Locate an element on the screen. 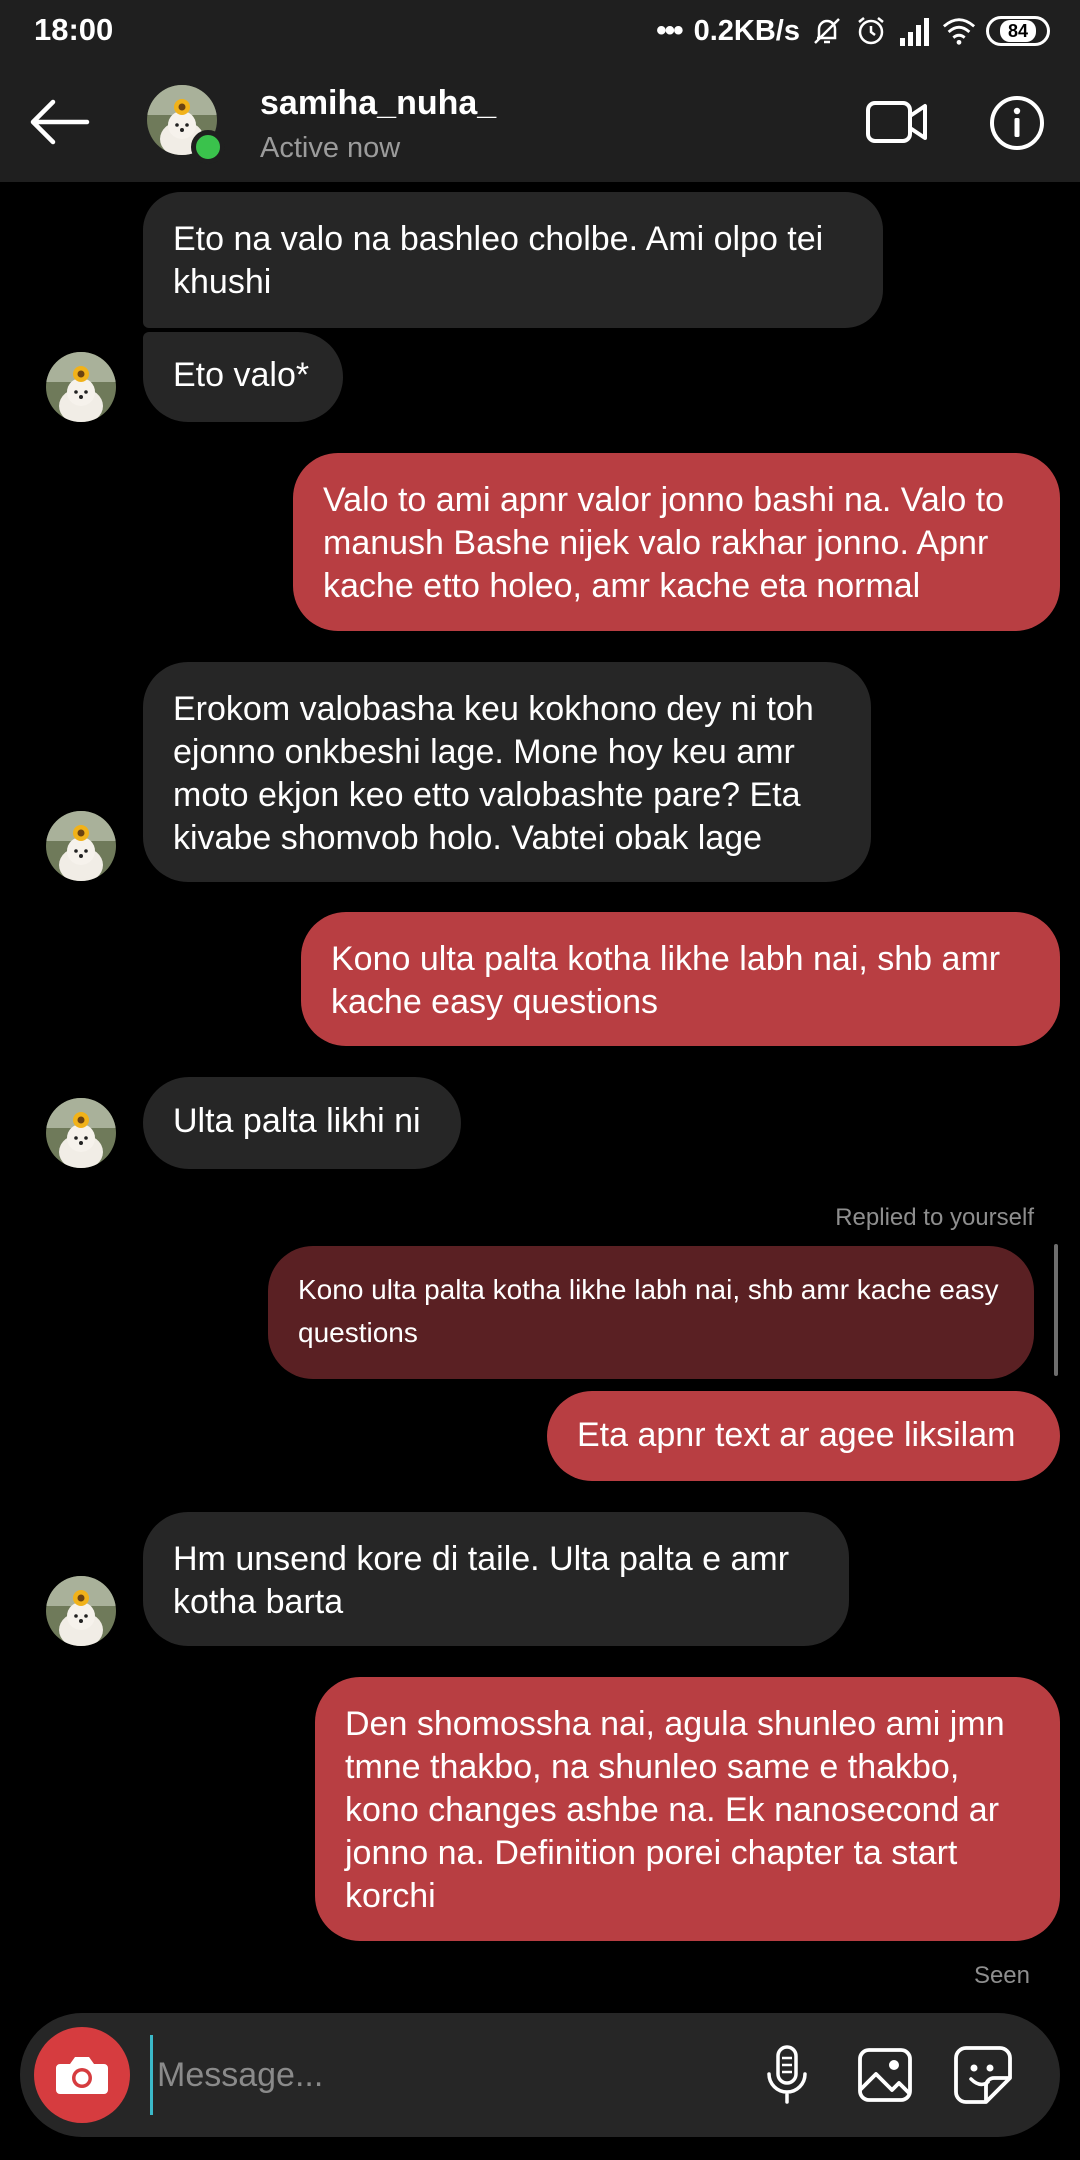 The image size is (1080, 2160). signal-icon is located at coordinates (915, 31).